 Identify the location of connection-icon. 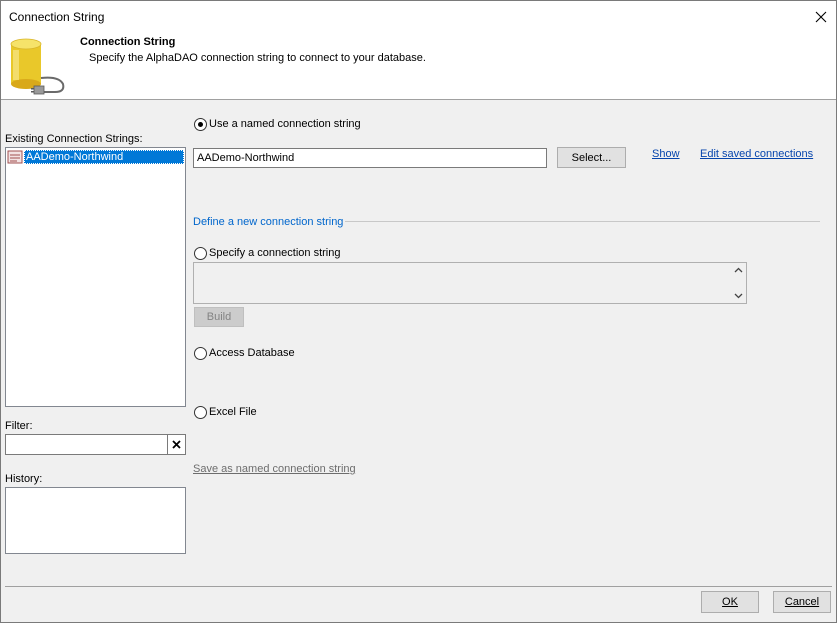
(15, 156).